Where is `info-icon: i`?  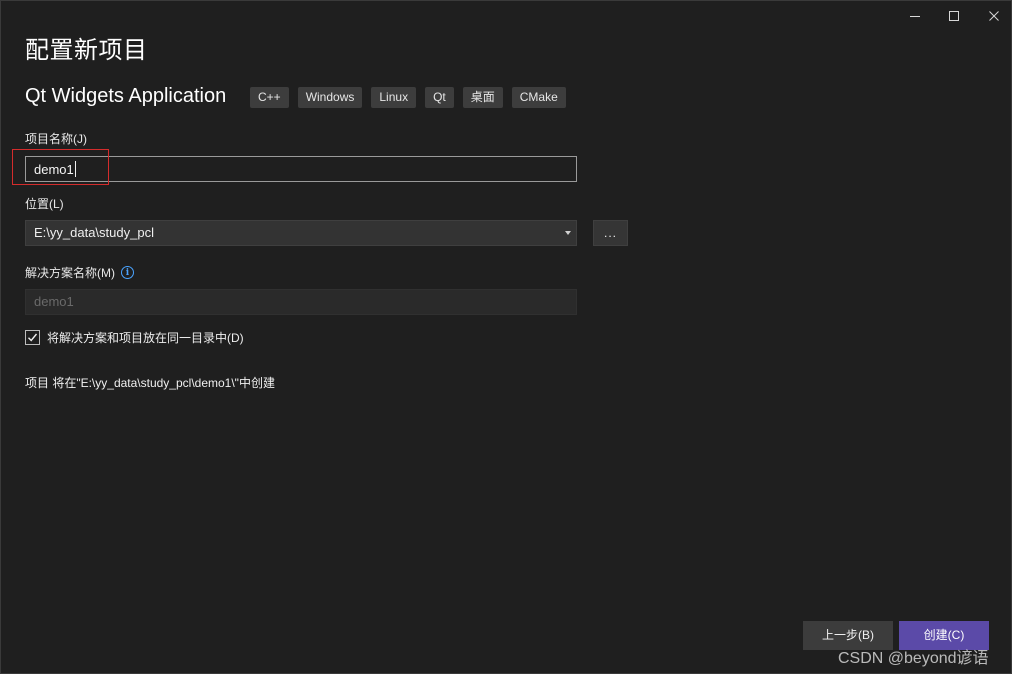
info-icon: i is located at coordinates (127, 272).